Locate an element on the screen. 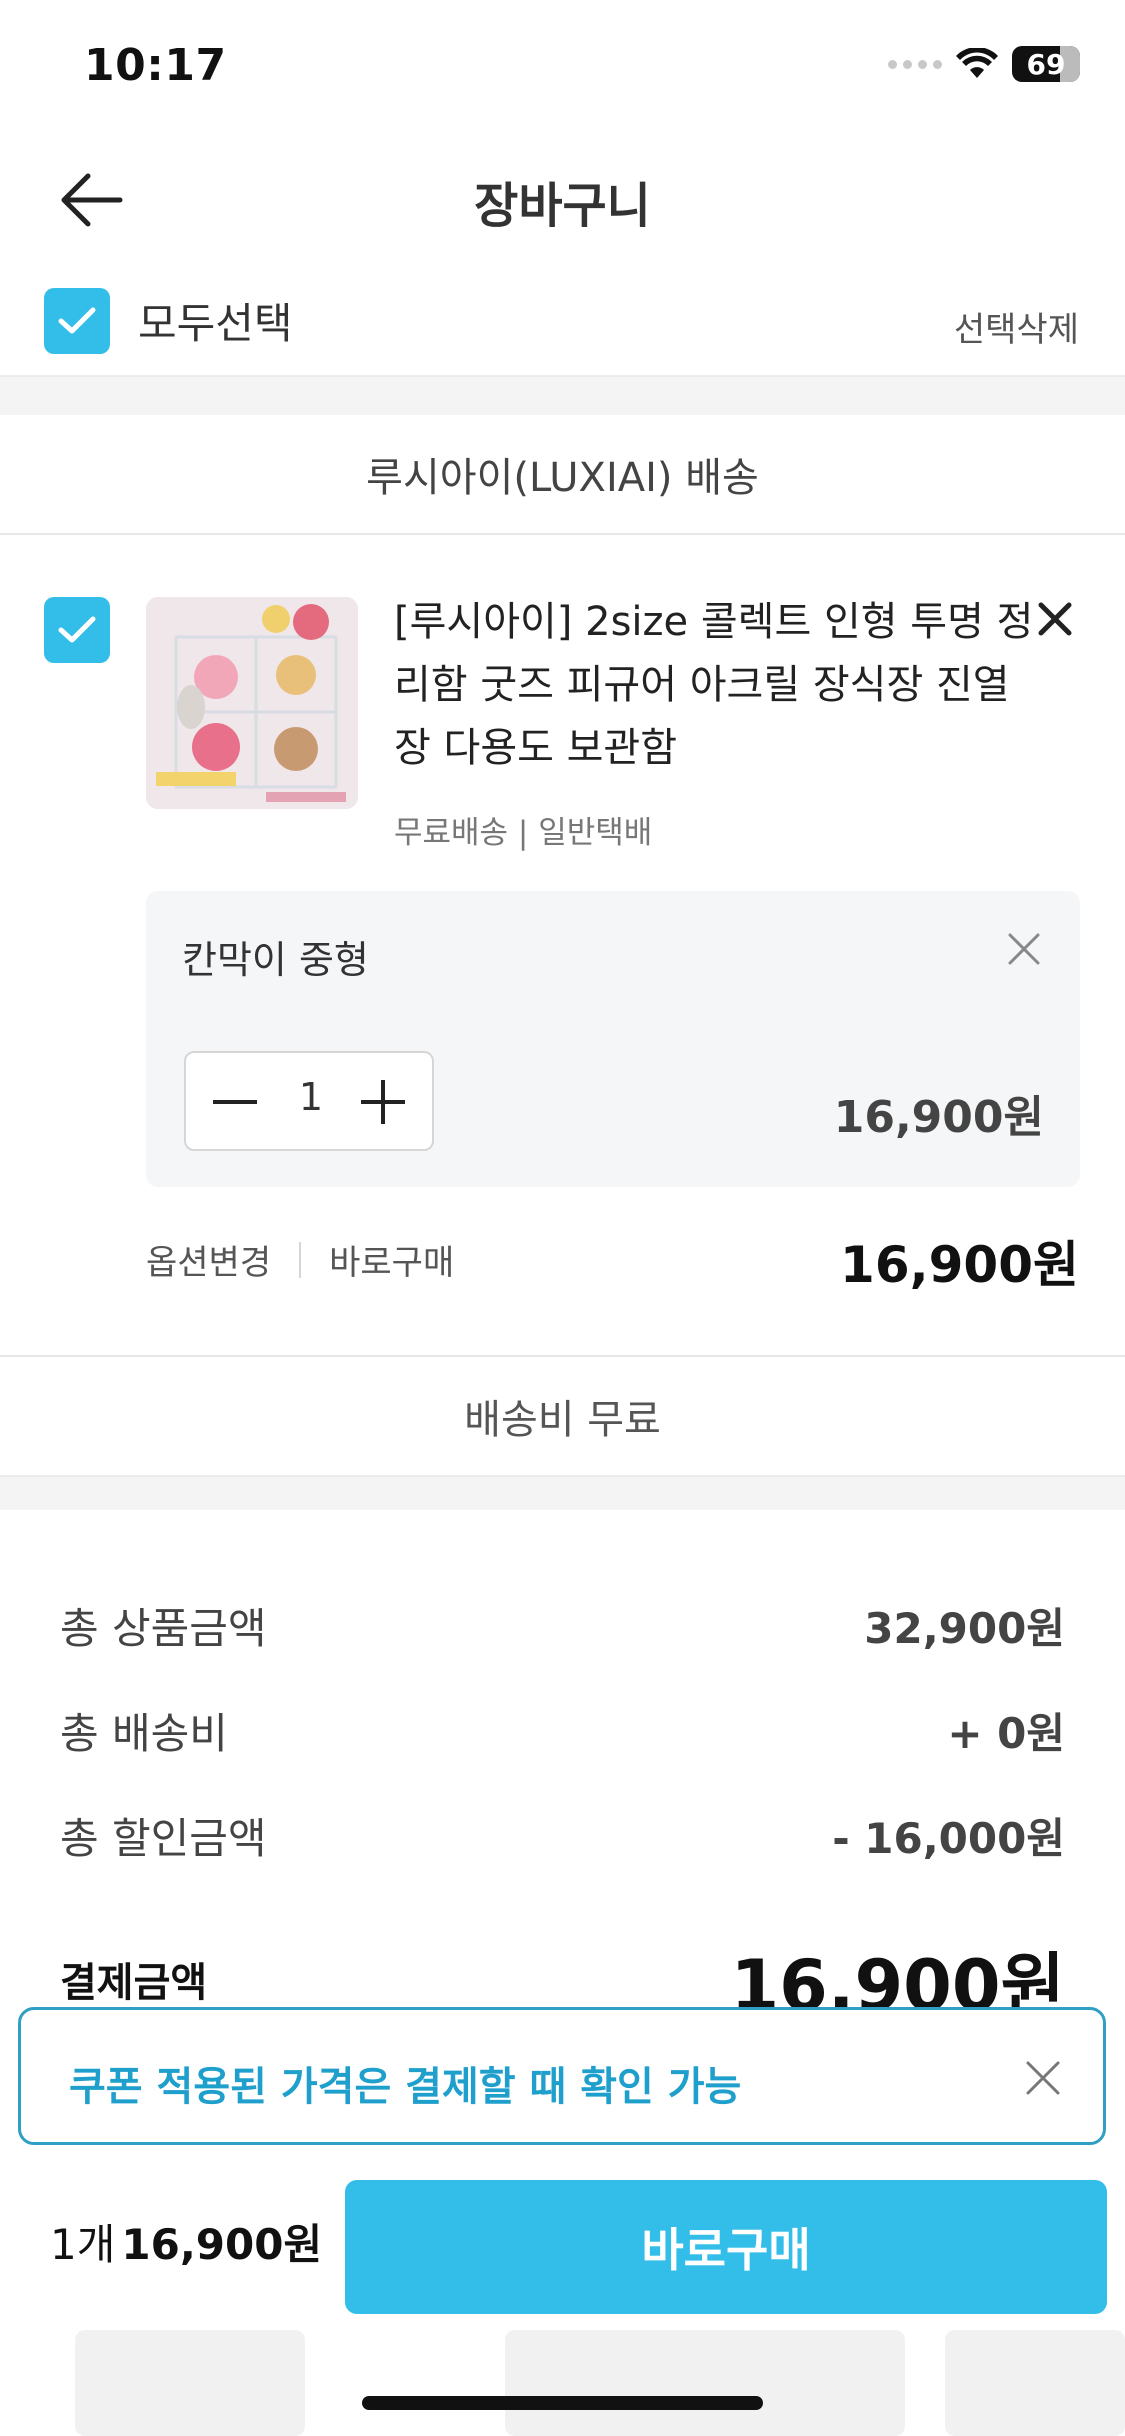 This screenshot has height=2436, width=1125. action-separator is located at coordinates (300, 1259).